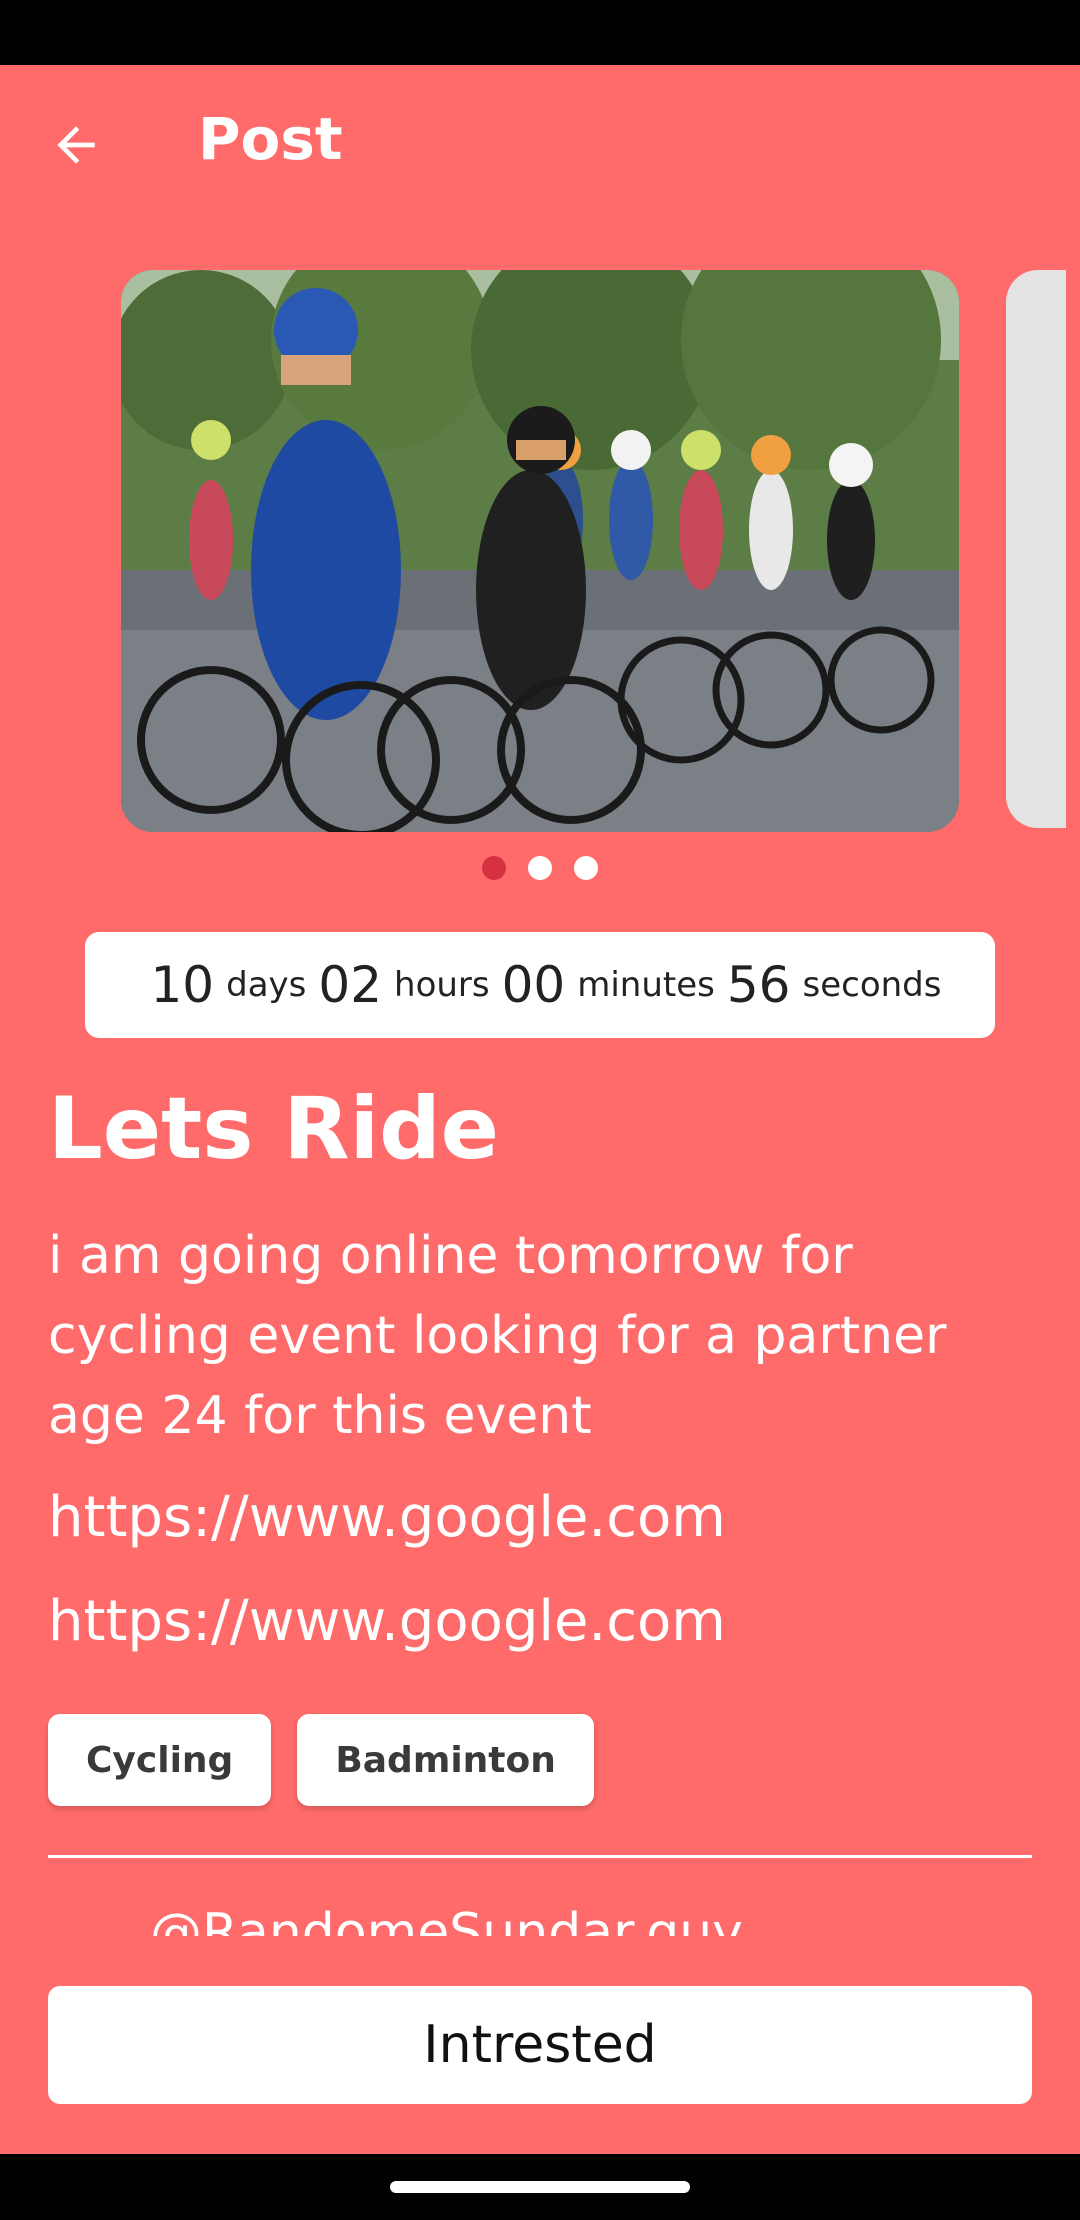  Describe the element at coordinates (872, 985) in the screenshot. I see `countdown-seconds-label: seconds` at that location.